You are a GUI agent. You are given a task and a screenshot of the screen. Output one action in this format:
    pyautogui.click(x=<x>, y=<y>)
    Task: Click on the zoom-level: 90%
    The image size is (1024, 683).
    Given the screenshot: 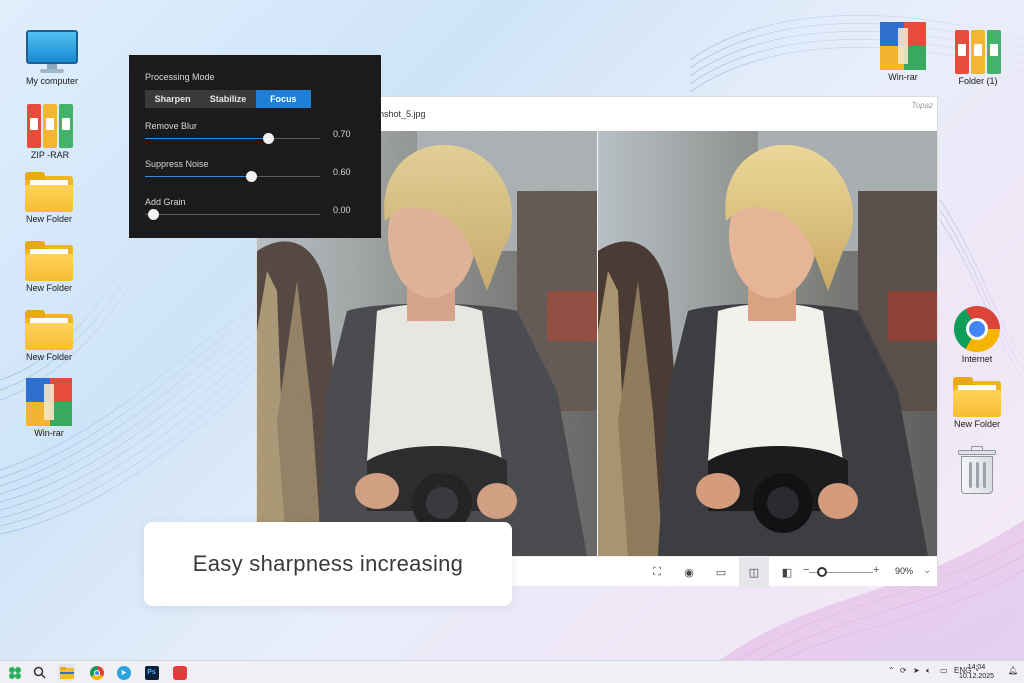 What is the action you would take?
    pyautogui.click(x=904, y=571)
    